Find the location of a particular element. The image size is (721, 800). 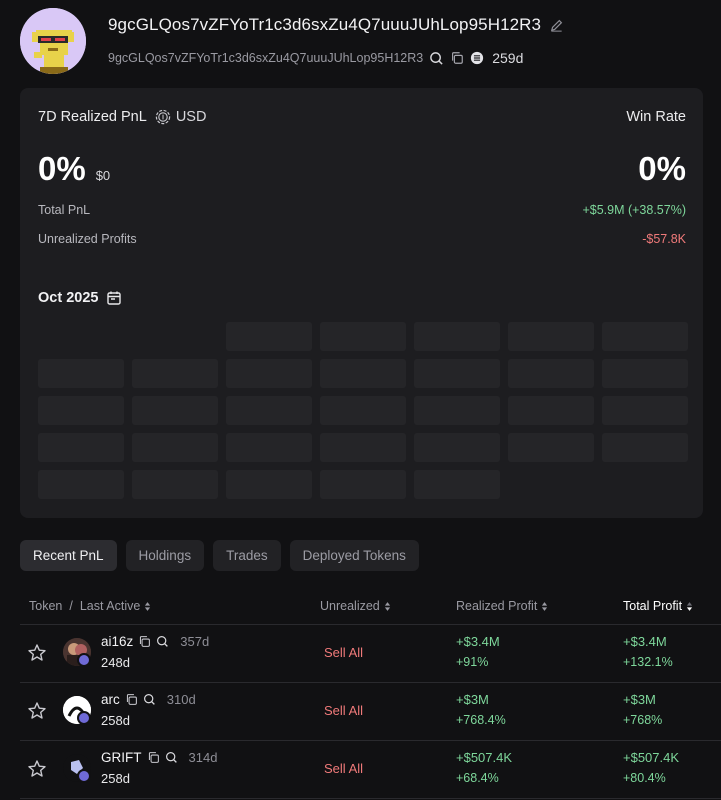

win-rate-value: 0% is located at coordinates (662, 168).